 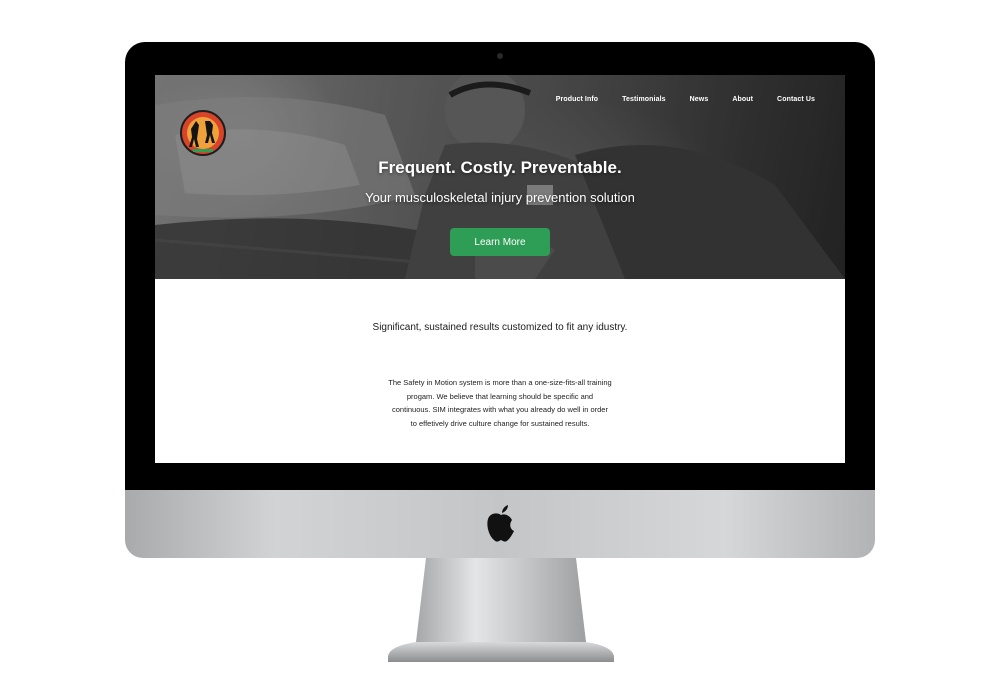 What do you see at coordinates (501, 610) in the screenshot?
I see `monitor-stand` at bounding box center [501, 610].